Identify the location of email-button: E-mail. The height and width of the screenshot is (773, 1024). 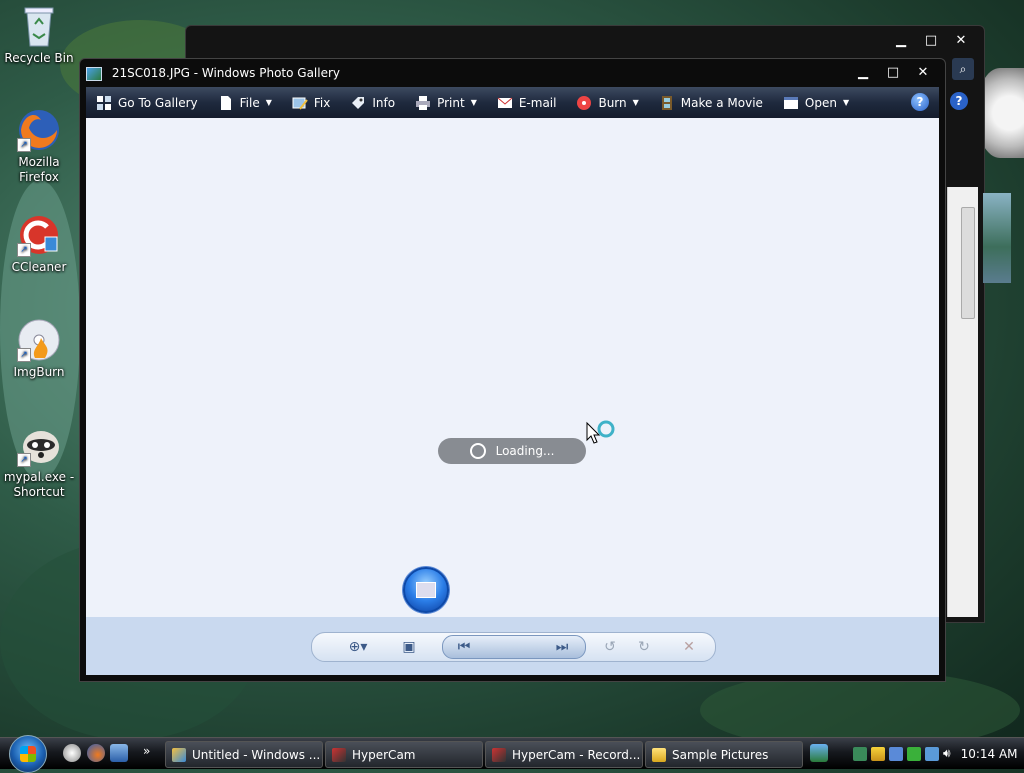
(527, 102).